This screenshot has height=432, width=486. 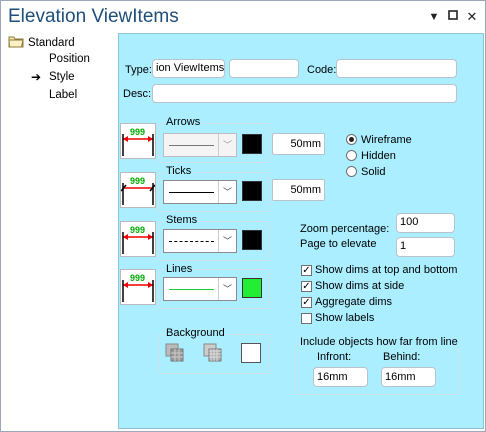 What do you see at coordinates (306, 302) in the screenshot?
I see `checkbox-aggregate-dims: ✓` at bounding box center [306, 302].